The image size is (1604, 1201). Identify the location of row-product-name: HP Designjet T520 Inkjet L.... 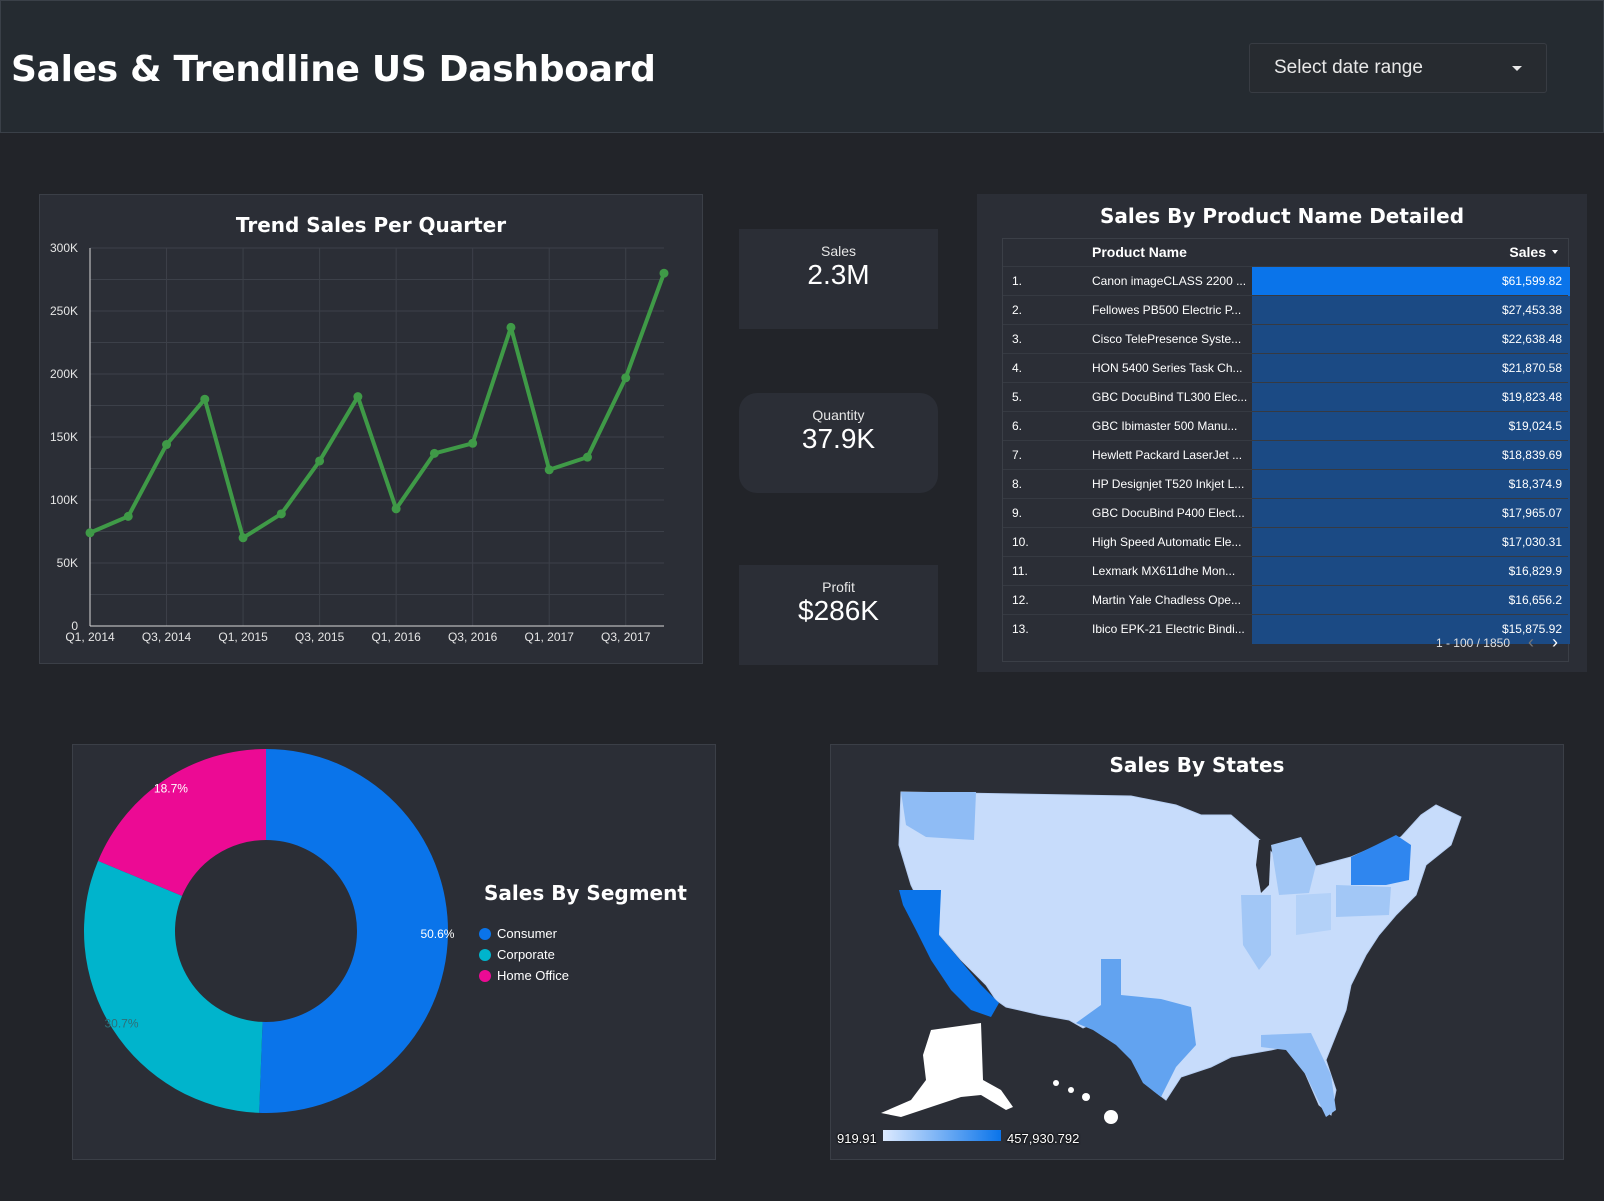
(1168, 484).